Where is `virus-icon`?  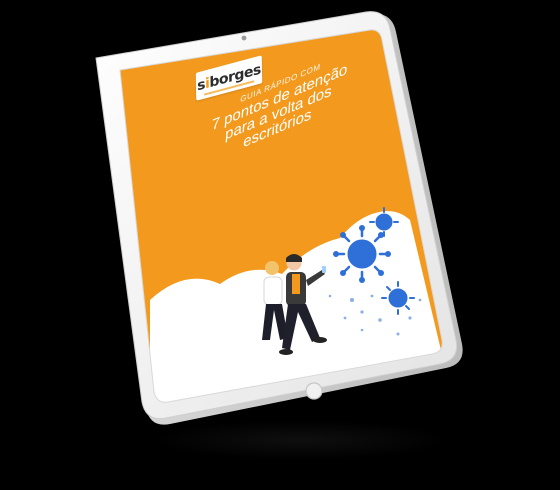 virus-icon is located at coordinates (362, 254).